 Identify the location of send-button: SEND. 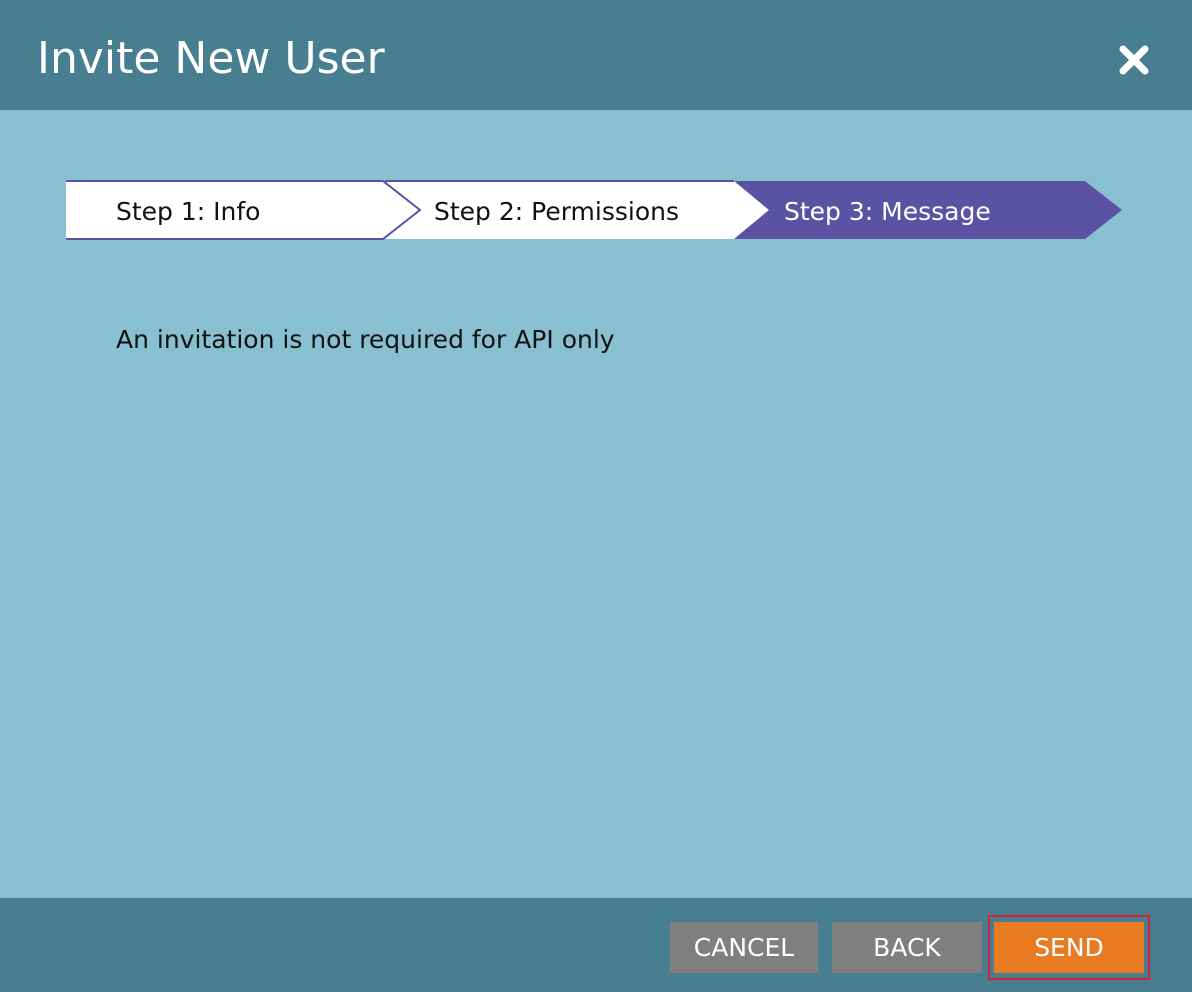
(1069, 947).